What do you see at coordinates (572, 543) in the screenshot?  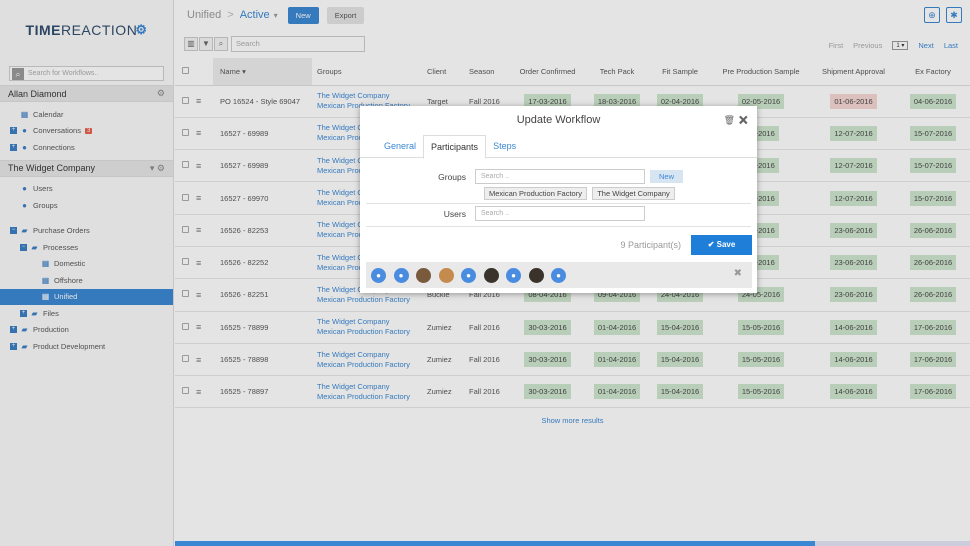 I see `horizontal-scrollbar` at bounding box center [572, 543].